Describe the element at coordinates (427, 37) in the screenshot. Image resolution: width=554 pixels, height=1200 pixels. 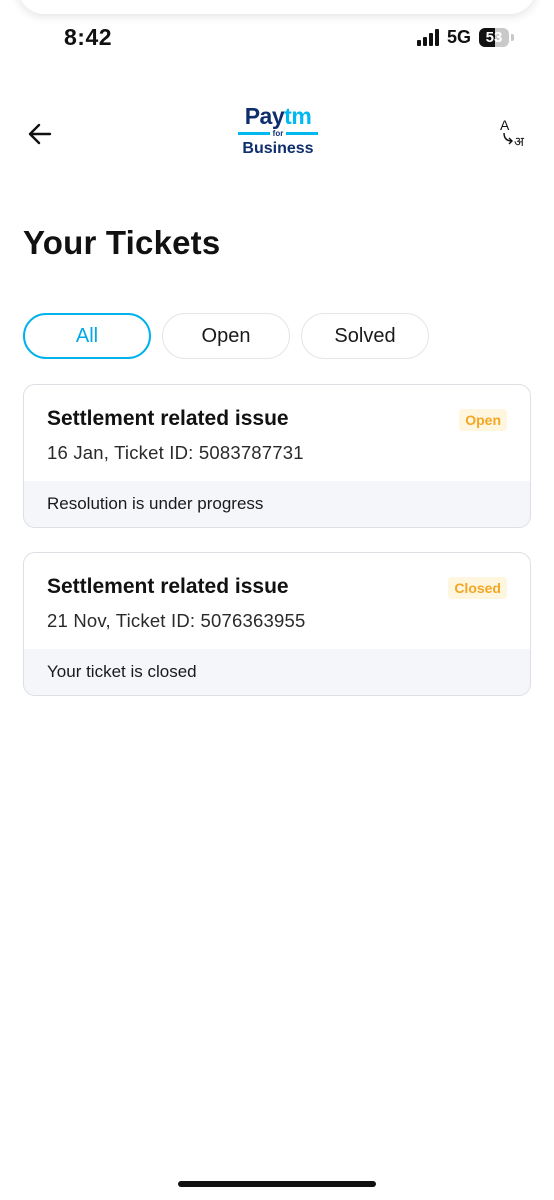
I see `cellular-signal-icon` at that location.